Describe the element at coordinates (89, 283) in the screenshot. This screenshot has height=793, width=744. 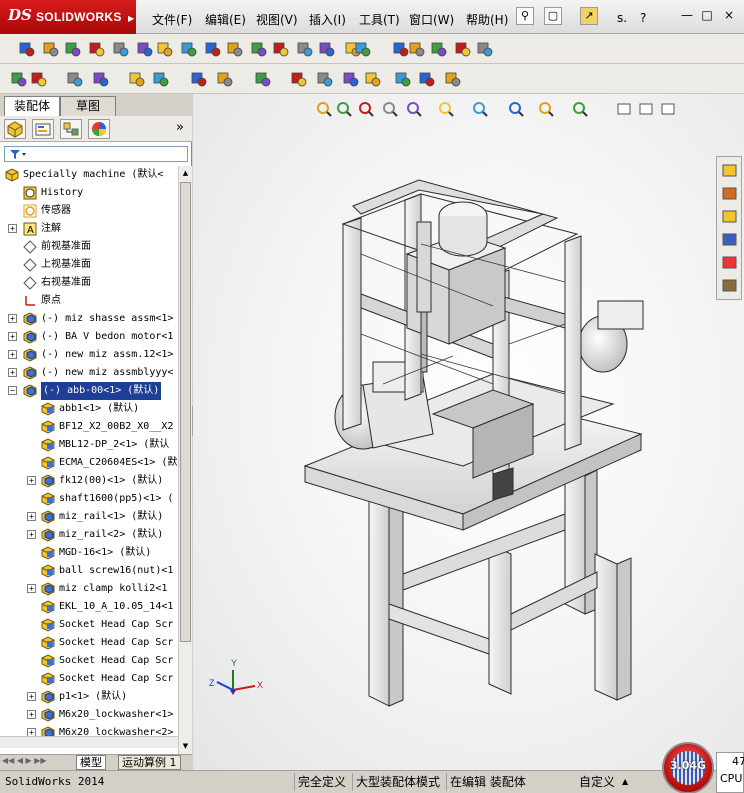
I see `tree-item: 右视基准面` at that location.